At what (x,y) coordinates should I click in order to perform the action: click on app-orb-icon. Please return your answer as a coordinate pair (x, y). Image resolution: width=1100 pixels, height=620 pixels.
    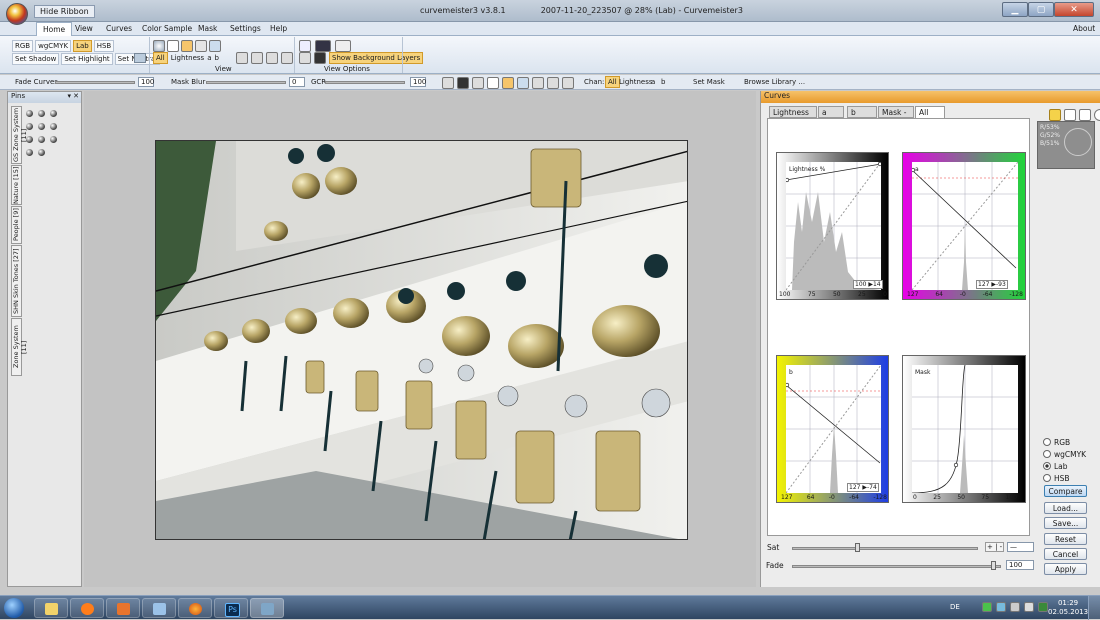
    Looking at the image, I should click on (17, 14).